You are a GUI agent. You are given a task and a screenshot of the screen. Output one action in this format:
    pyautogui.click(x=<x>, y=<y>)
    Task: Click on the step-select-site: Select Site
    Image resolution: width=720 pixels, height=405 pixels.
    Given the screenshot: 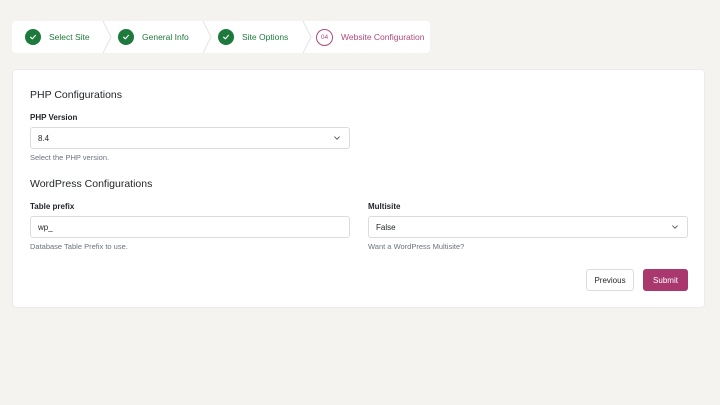 What is the action you would take?
    pyautogui.click(x=62, y=37)
    